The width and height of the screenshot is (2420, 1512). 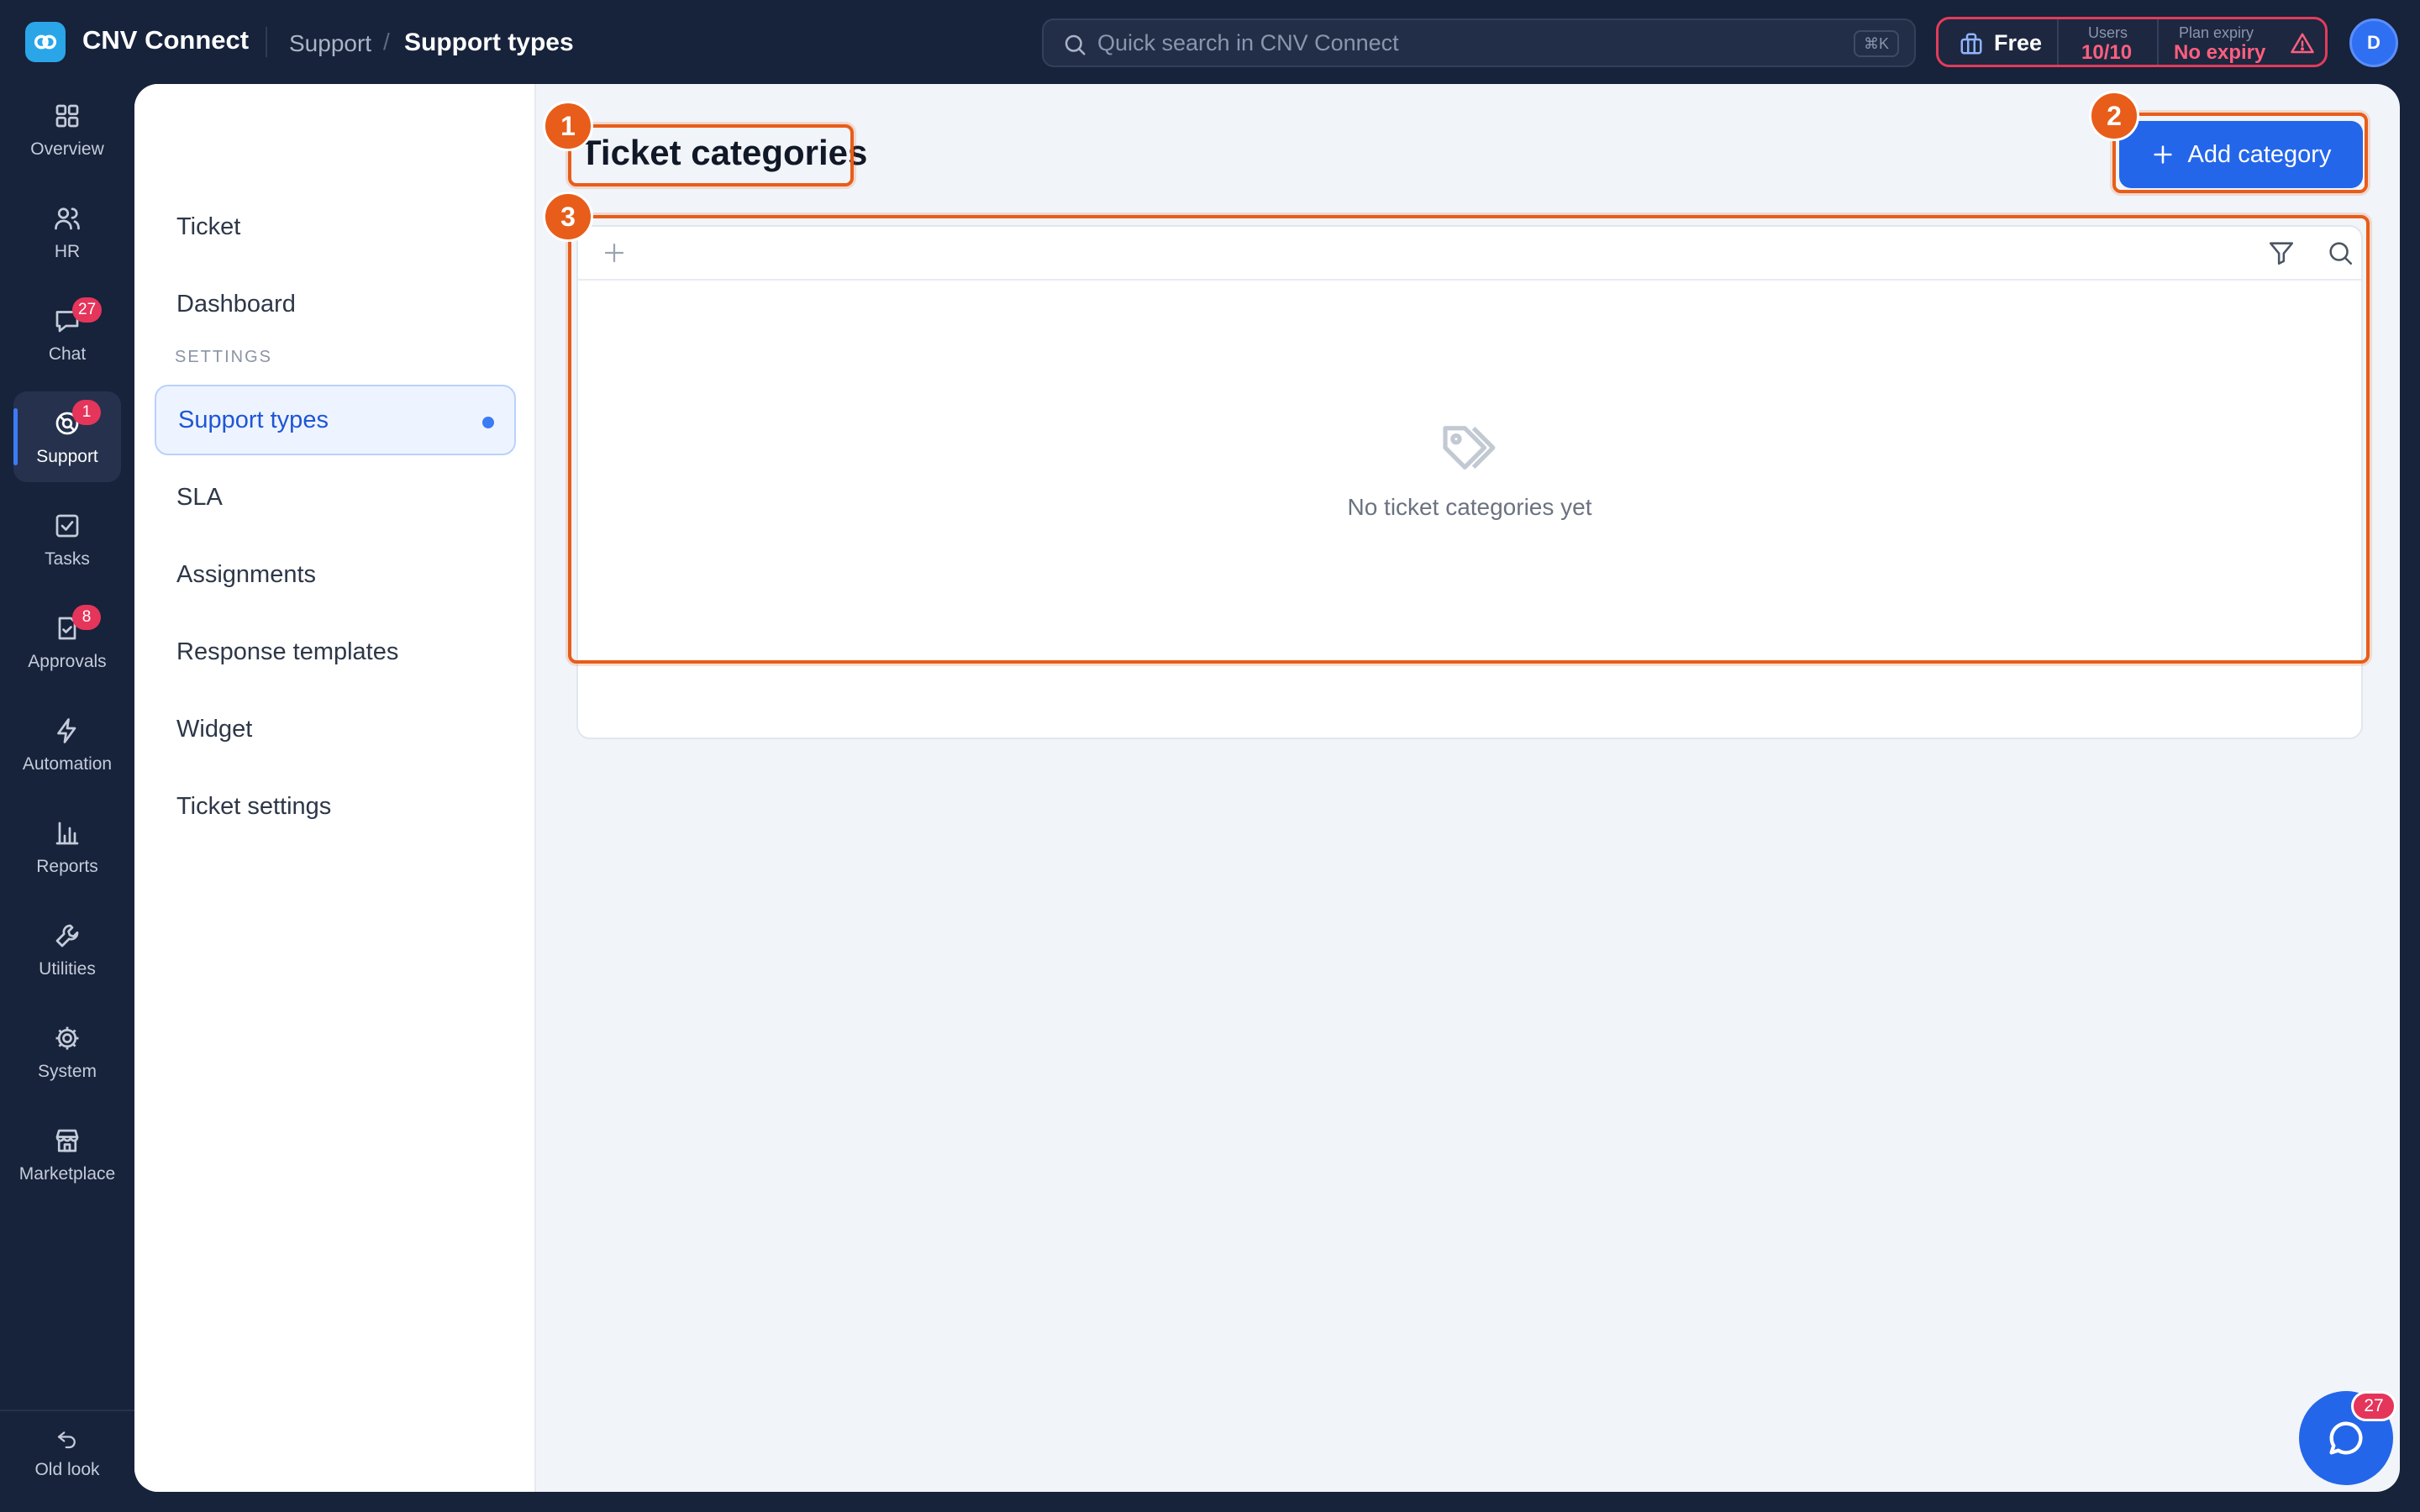 What do you see at coordinates (87, 310) in the screenshot?
I see `chat-badge: 27` at bounding box center [87, 310].